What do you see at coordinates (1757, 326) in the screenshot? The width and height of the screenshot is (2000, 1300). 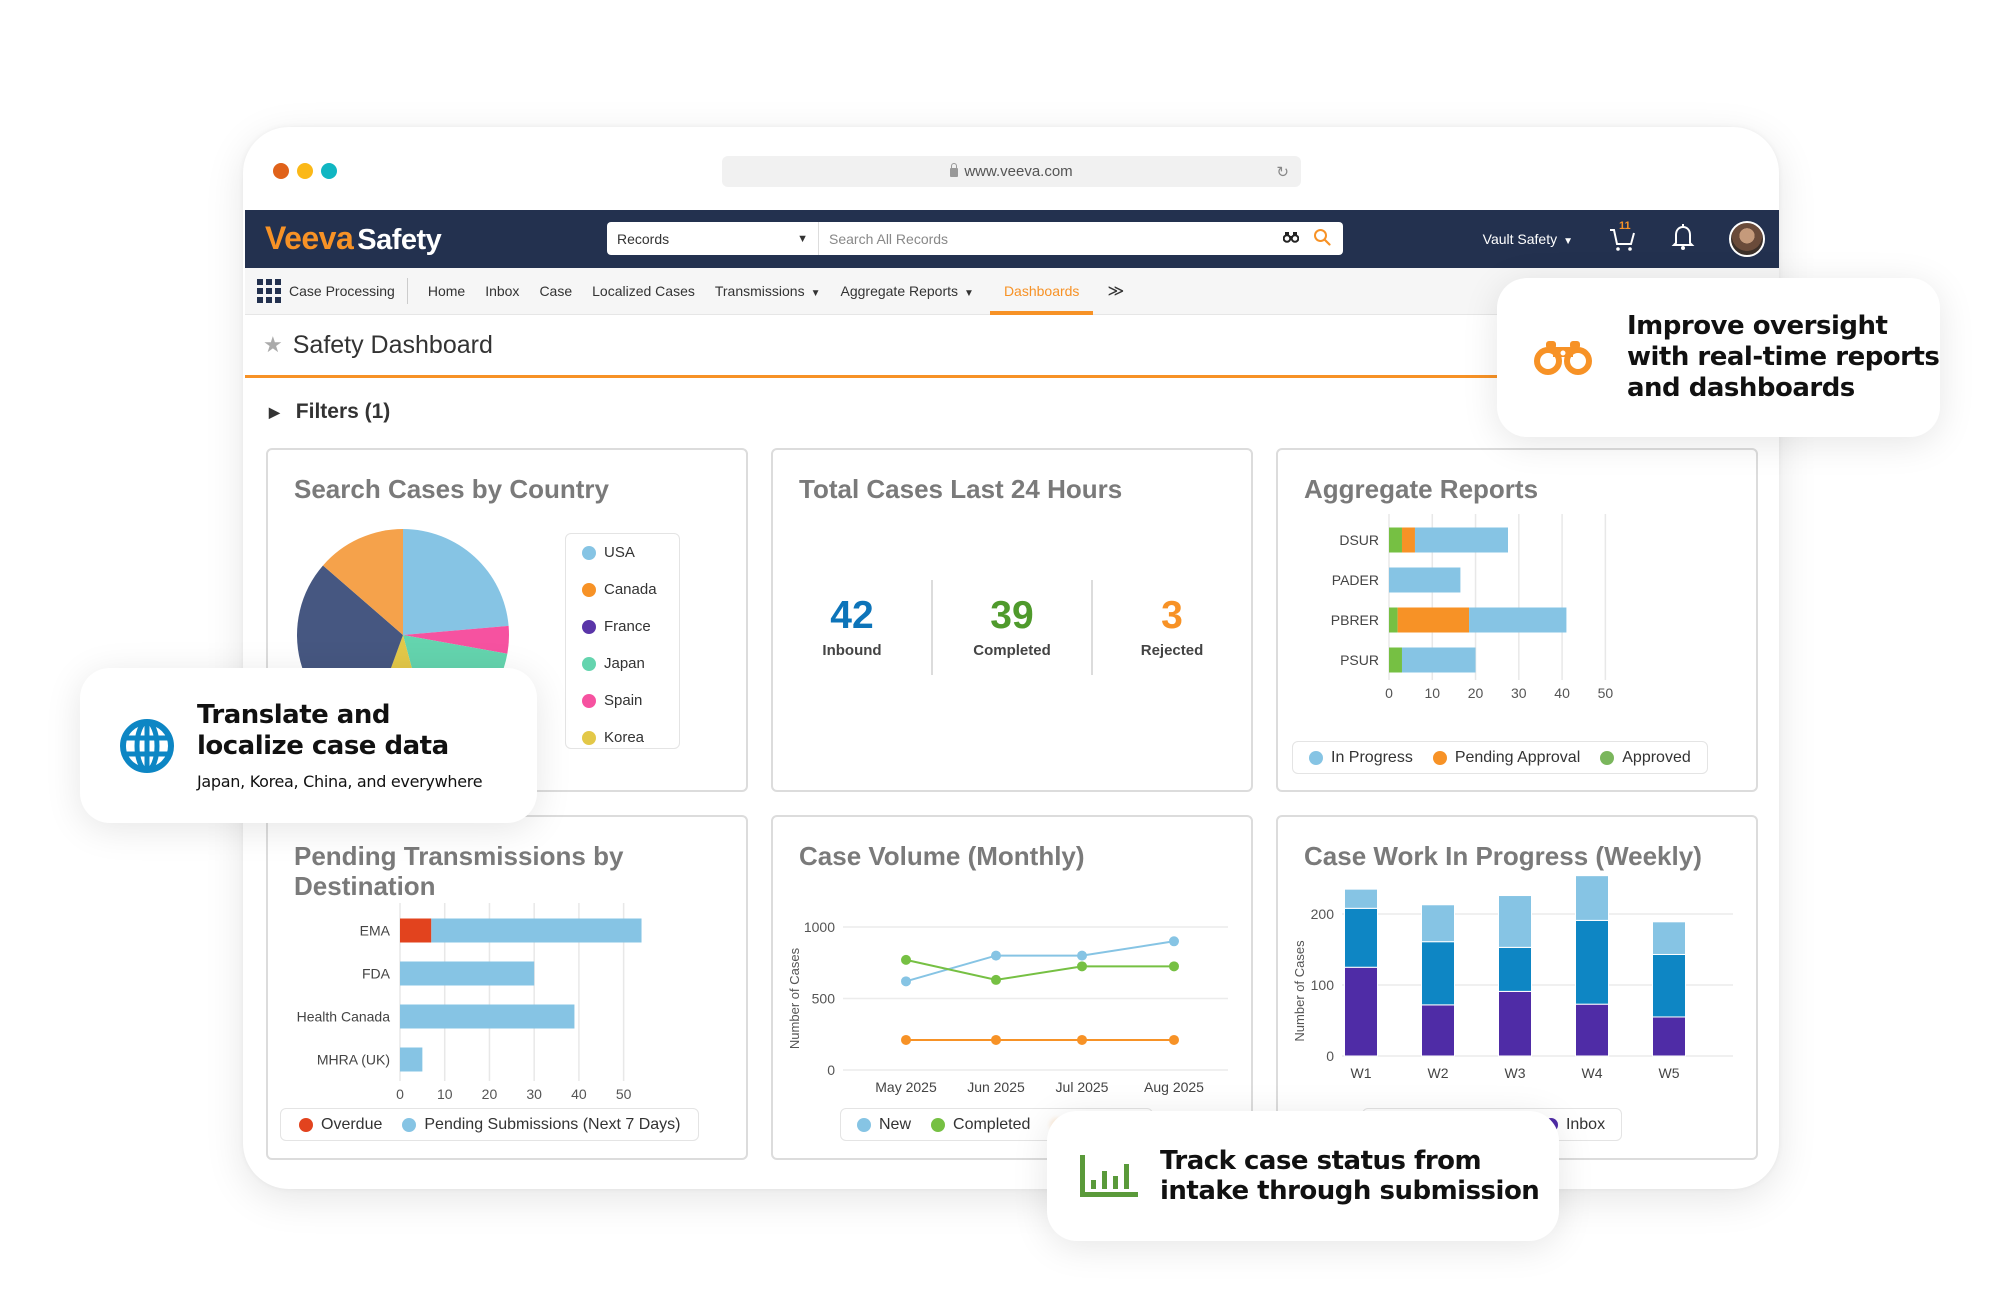 I see `callout-line: Improve oversight` at bounding box center [1757, 326].